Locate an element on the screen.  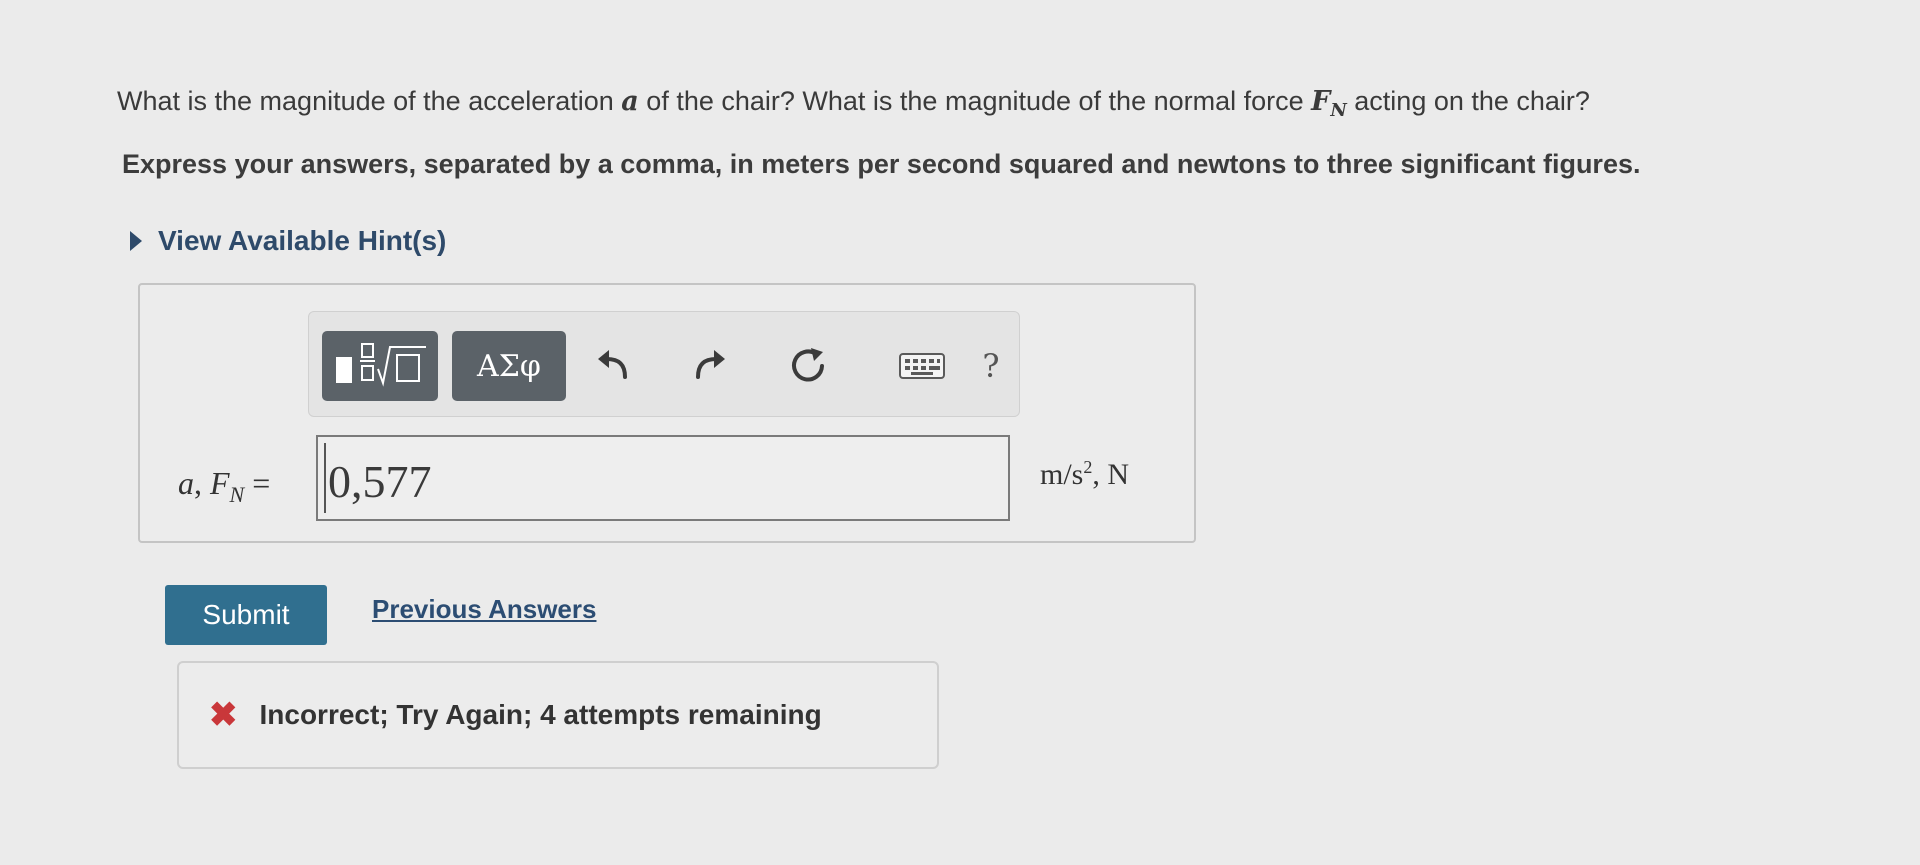
undo-icon is located at coordinates (612, 364).